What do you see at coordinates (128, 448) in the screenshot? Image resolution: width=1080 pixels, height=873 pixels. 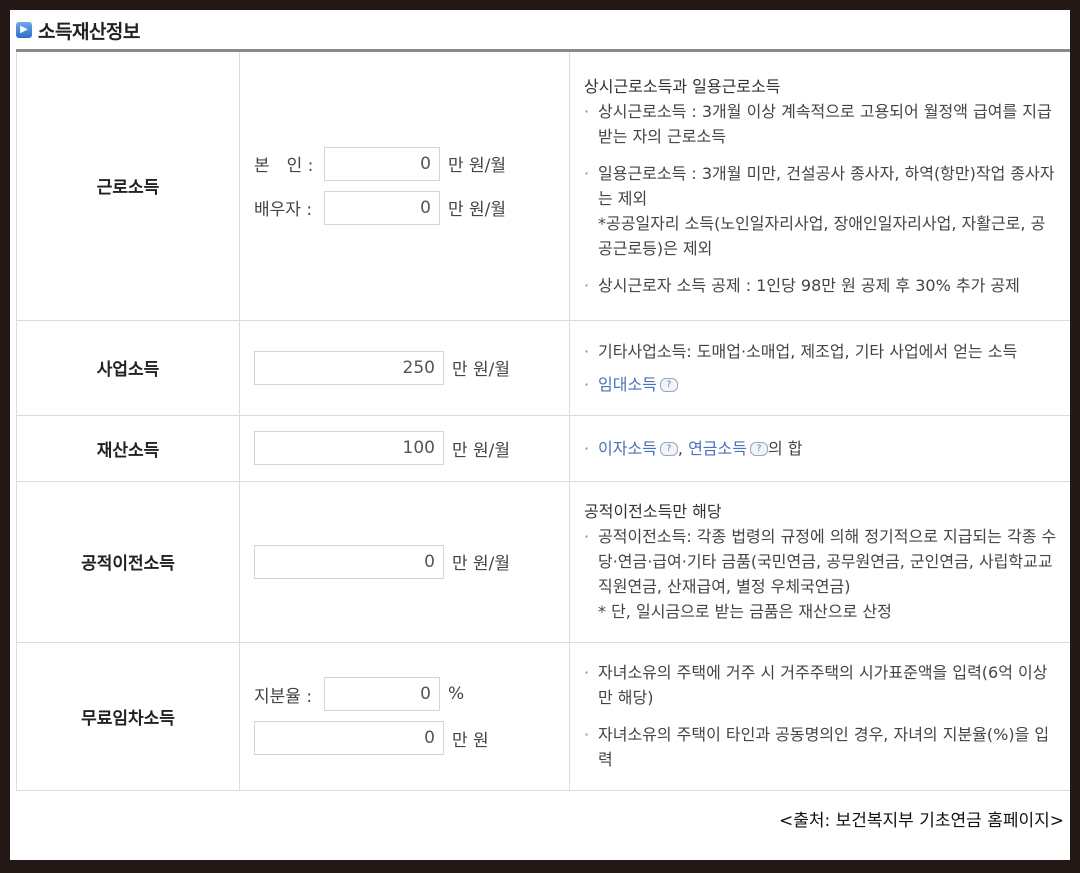 I see `row-label-property: 재산소득` at bounding box center [128, 448].